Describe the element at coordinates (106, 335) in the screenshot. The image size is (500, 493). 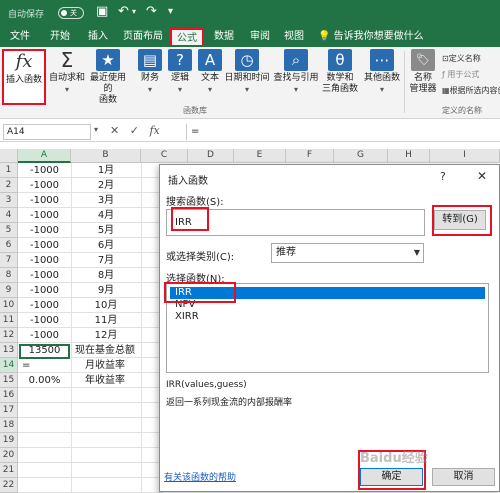
I see `cell-b12: 12月` at that location.